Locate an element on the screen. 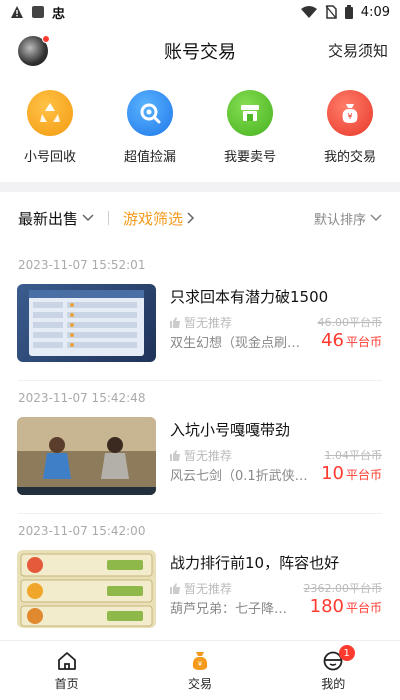 Image resolution: width=400 pixels, height=700 pixels. chevron-right-icon is located at coordinates (191, 218).